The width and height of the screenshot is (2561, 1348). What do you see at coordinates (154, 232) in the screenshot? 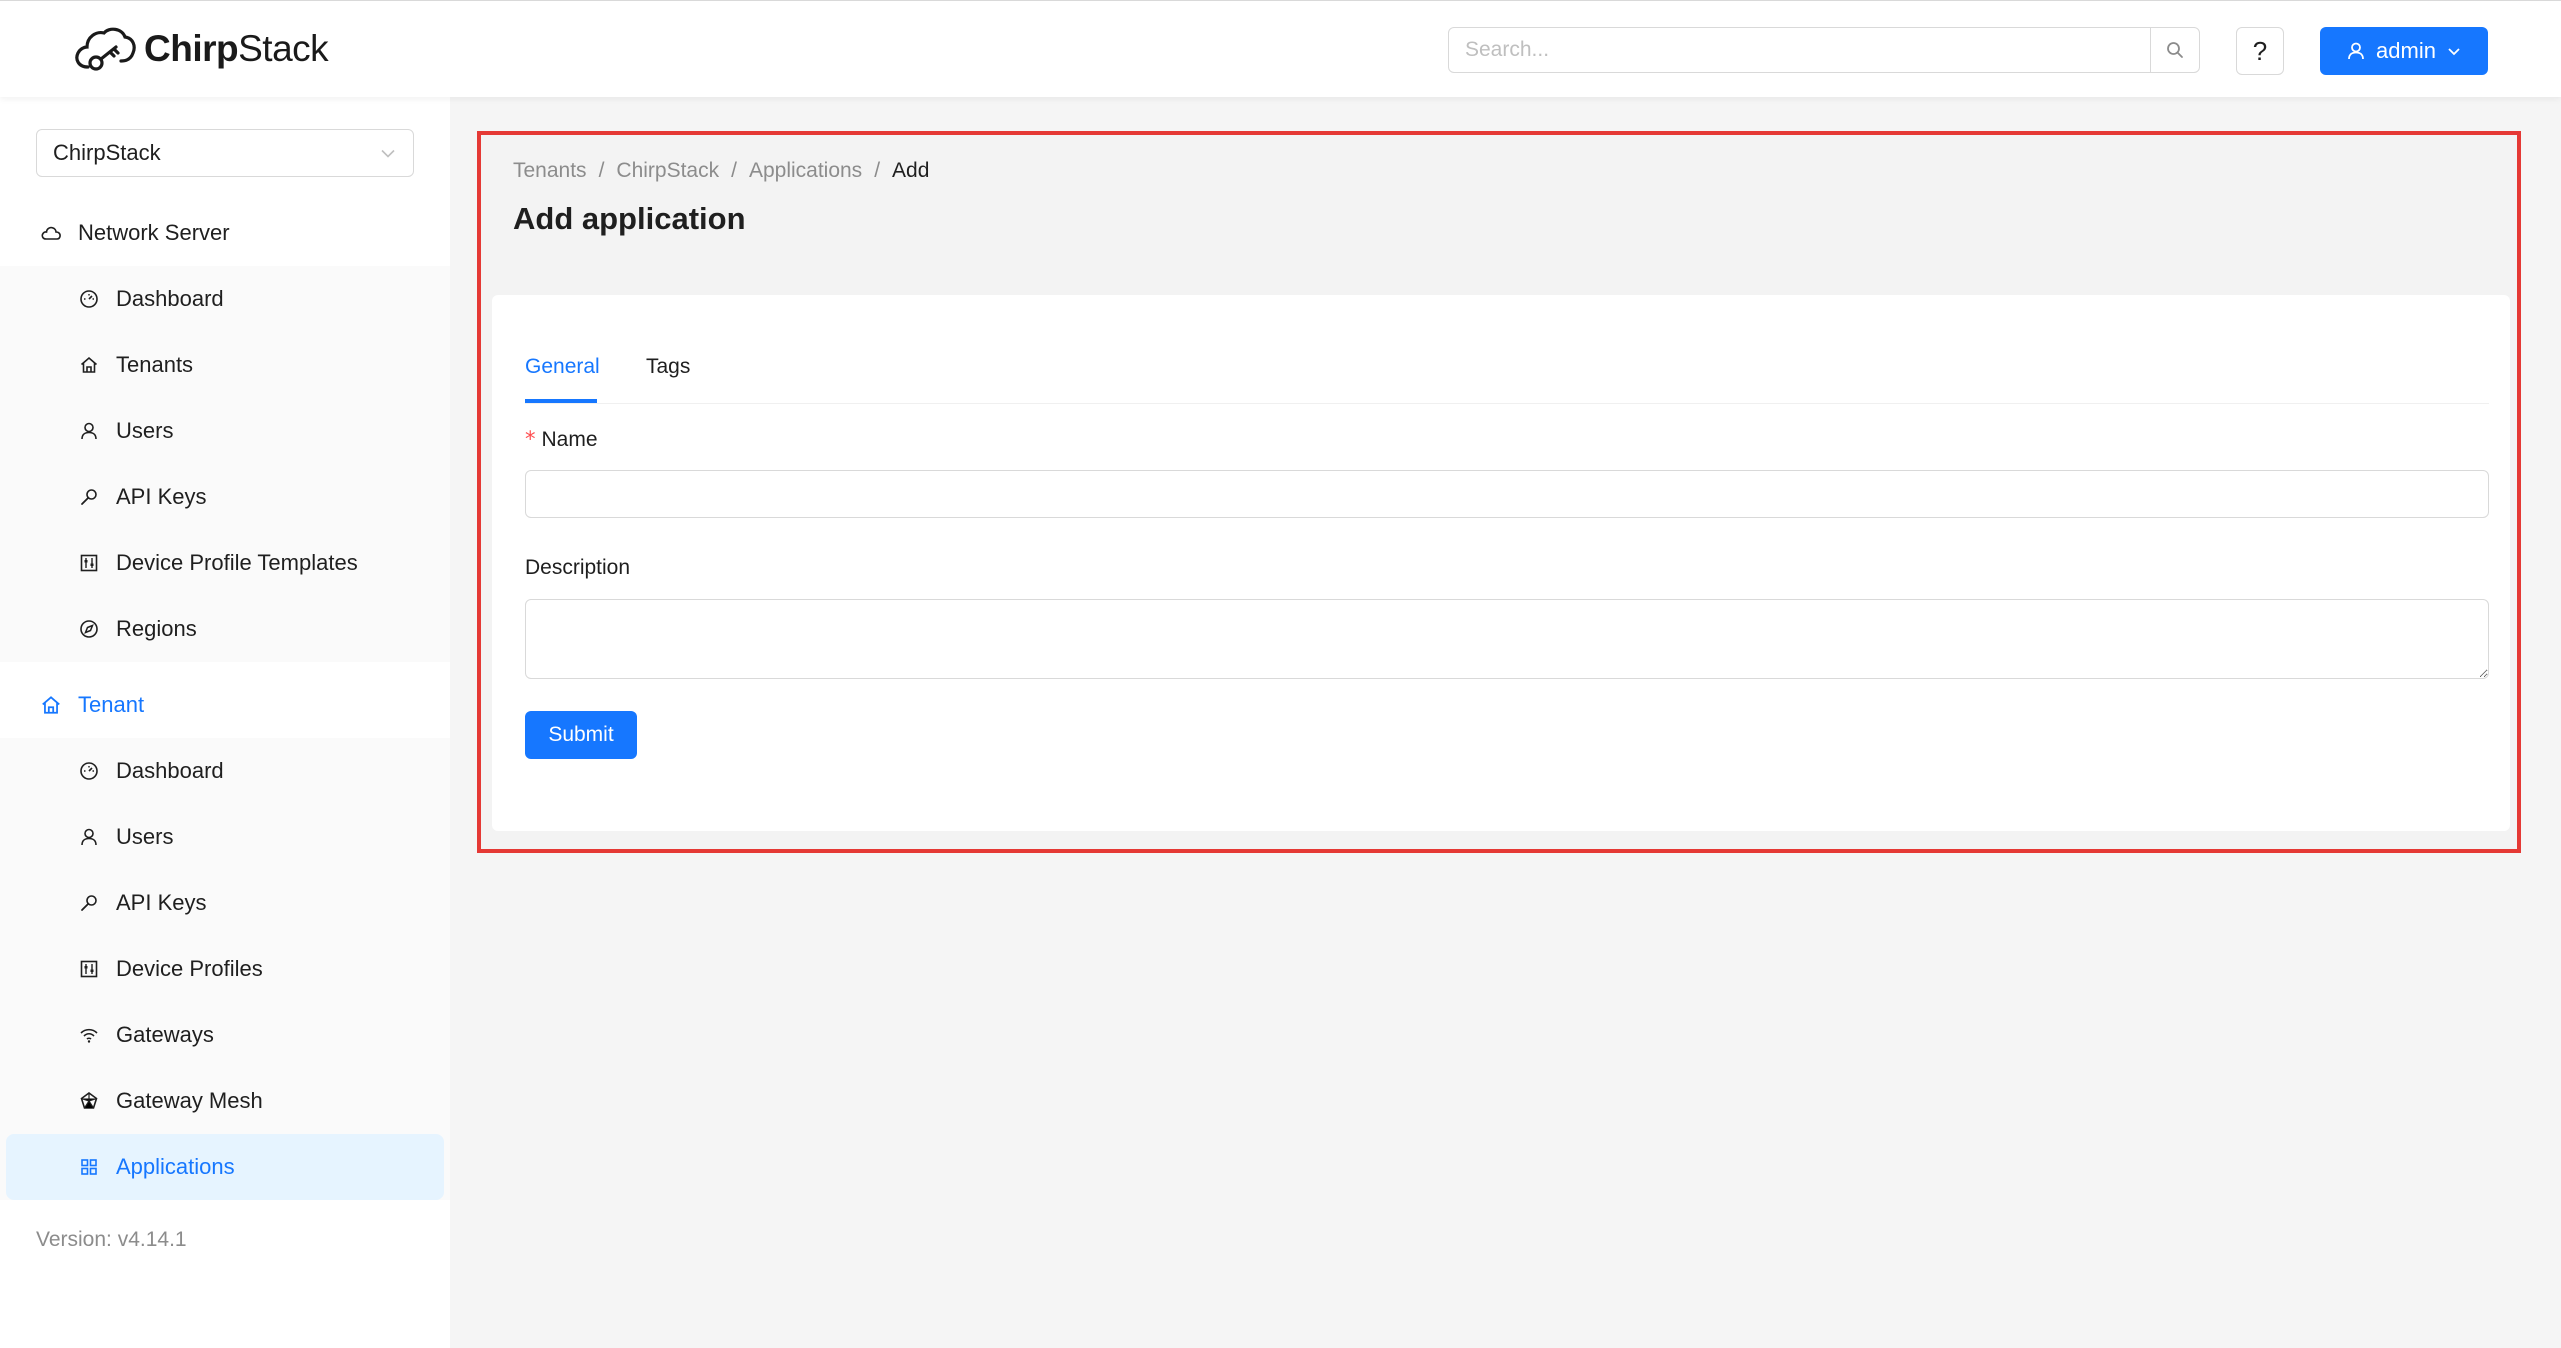
I see `network-server-label: Network Server` at bounding box center [154, 232].